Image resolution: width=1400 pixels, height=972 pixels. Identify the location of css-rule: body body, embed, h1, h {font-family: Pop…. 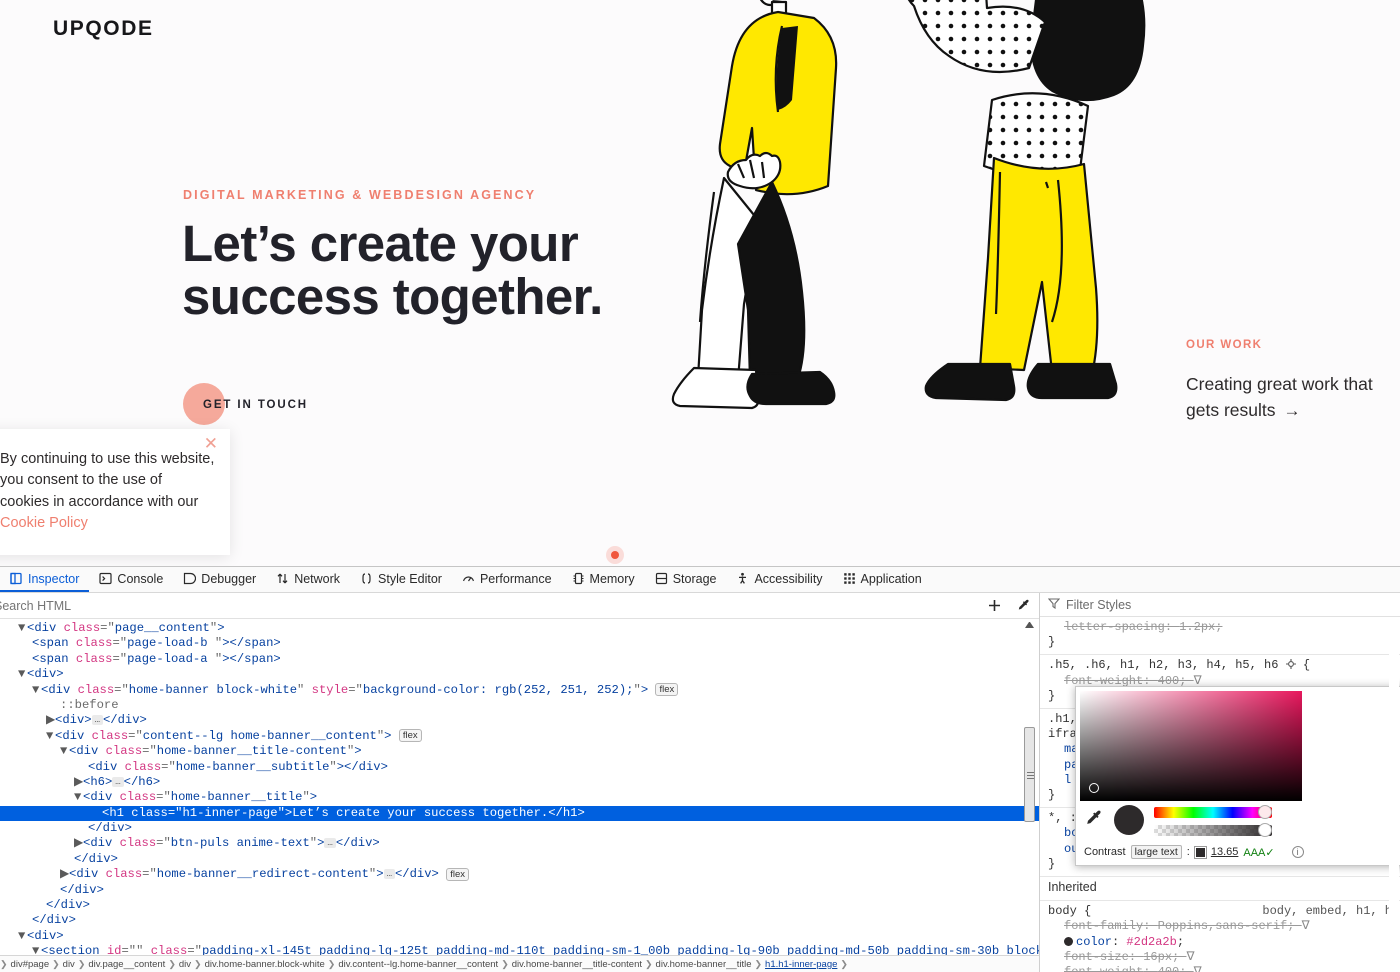
(1220, 936).